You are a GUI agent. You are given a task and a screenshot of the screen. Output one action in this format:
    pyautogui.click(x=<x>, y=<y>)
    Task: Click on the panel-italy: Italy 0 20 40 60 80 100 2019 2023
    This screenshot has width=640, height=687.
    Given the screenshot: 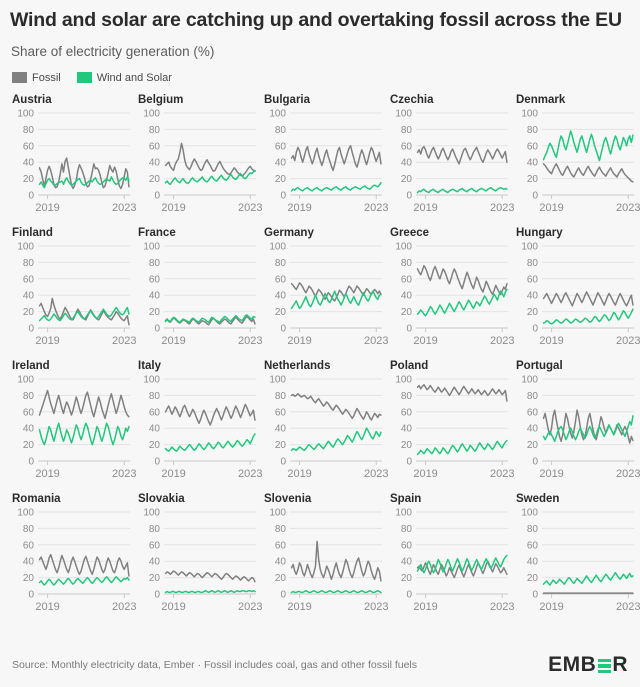 What is the action you would take?
    pyautogui.click(x=199, y=426)
    